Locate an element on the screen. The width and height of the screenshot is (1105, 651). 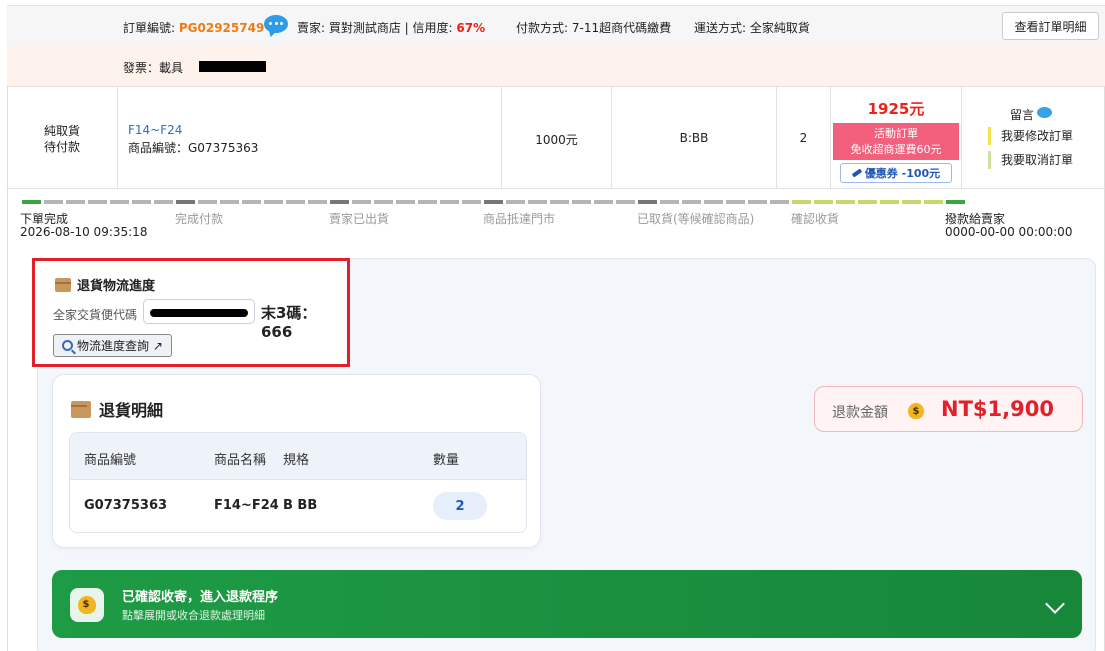
return-detail-title-text: 退貨明細 is located at coordinates (131, 410).